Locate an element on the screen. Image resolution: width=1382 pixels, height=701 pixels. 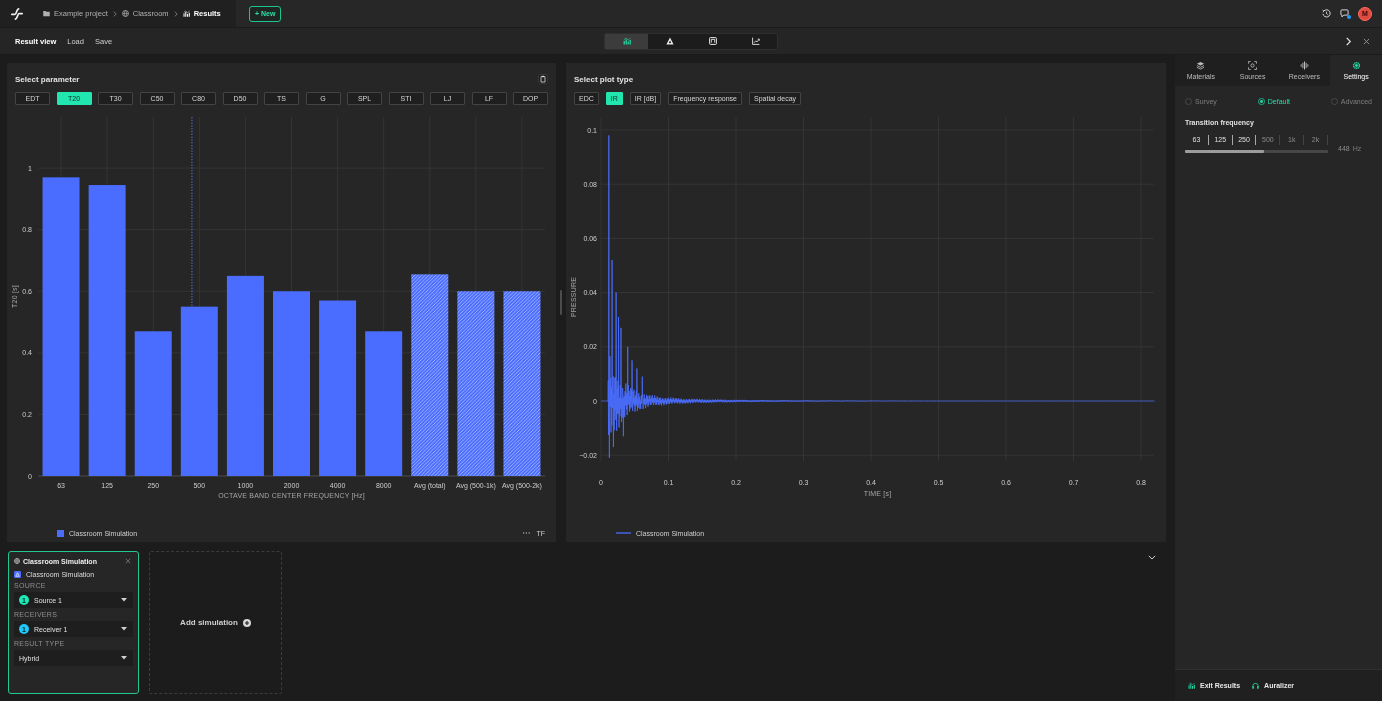
dotted-line-icon is located at coordinates (527, 533).